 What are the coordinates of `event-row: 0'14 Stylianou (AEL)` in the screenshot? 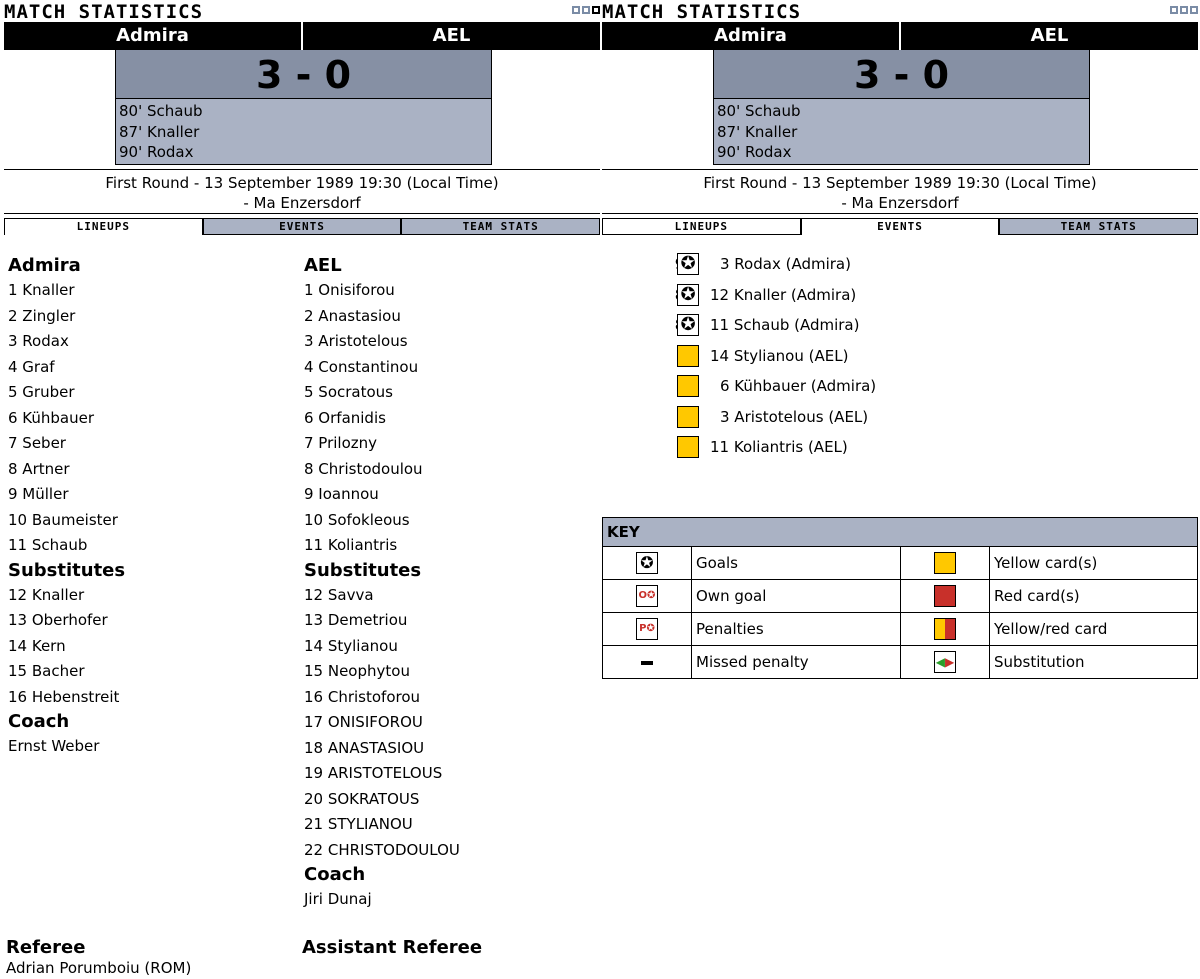 It's located at (900, 359).